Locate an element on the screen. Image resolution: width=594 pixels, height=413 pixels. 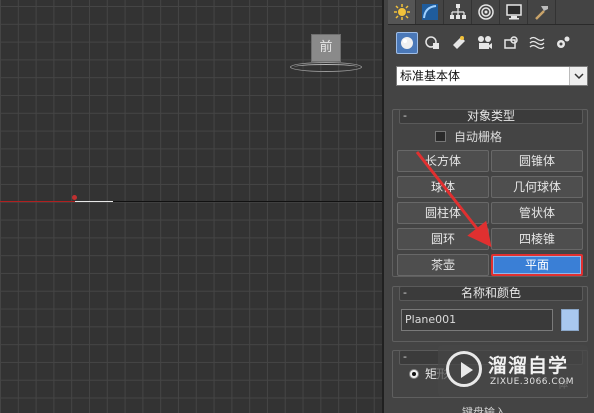
command-panel-tabs is located at coordinates (491, 12).